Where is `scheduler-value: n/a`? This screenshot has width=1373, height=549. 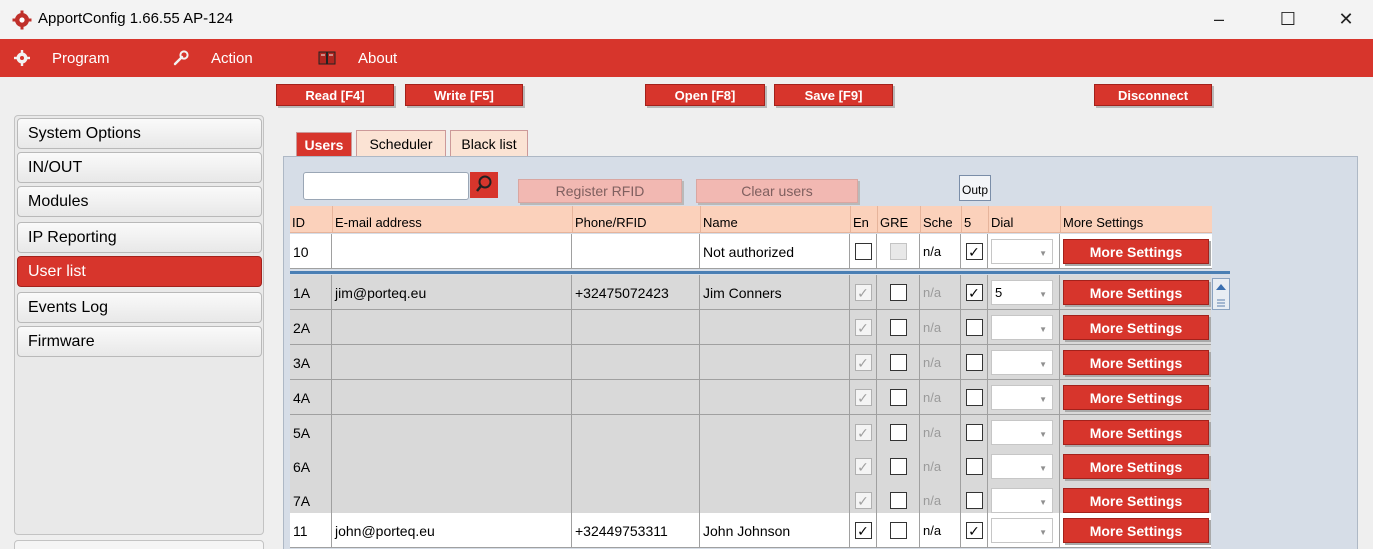
scheduler-value: n/a is located at coordinates (932, 397).